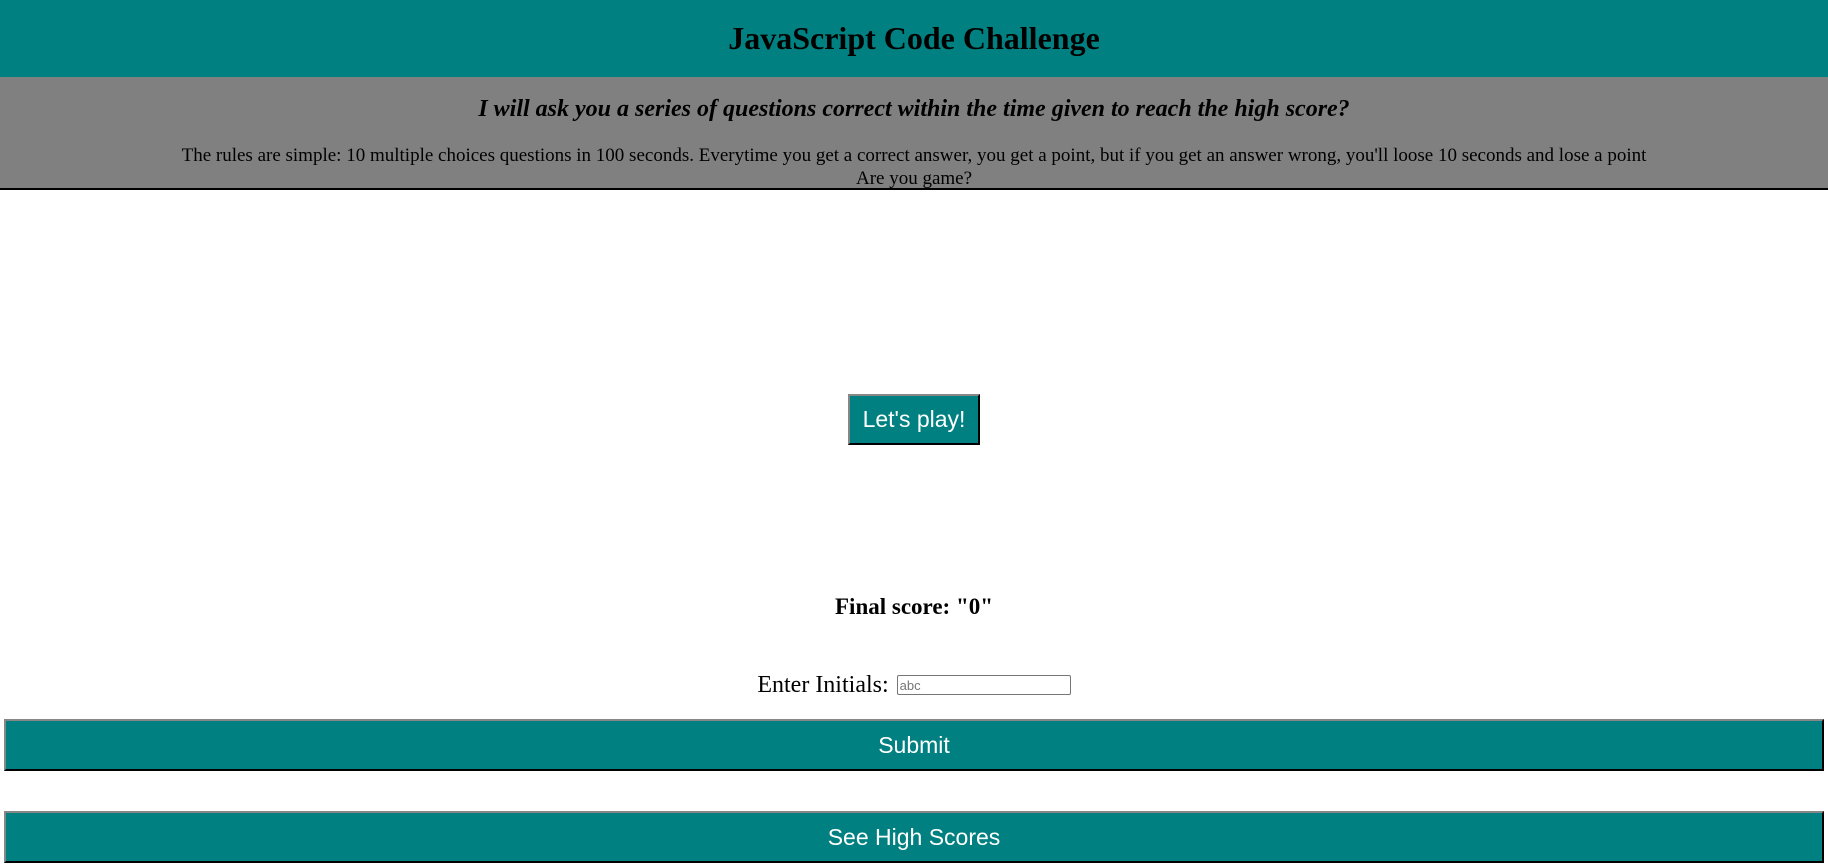  What do you see at coordinates (983, 685) in the screenshot?
I see `initials-input` at bounding box center [983, 685].